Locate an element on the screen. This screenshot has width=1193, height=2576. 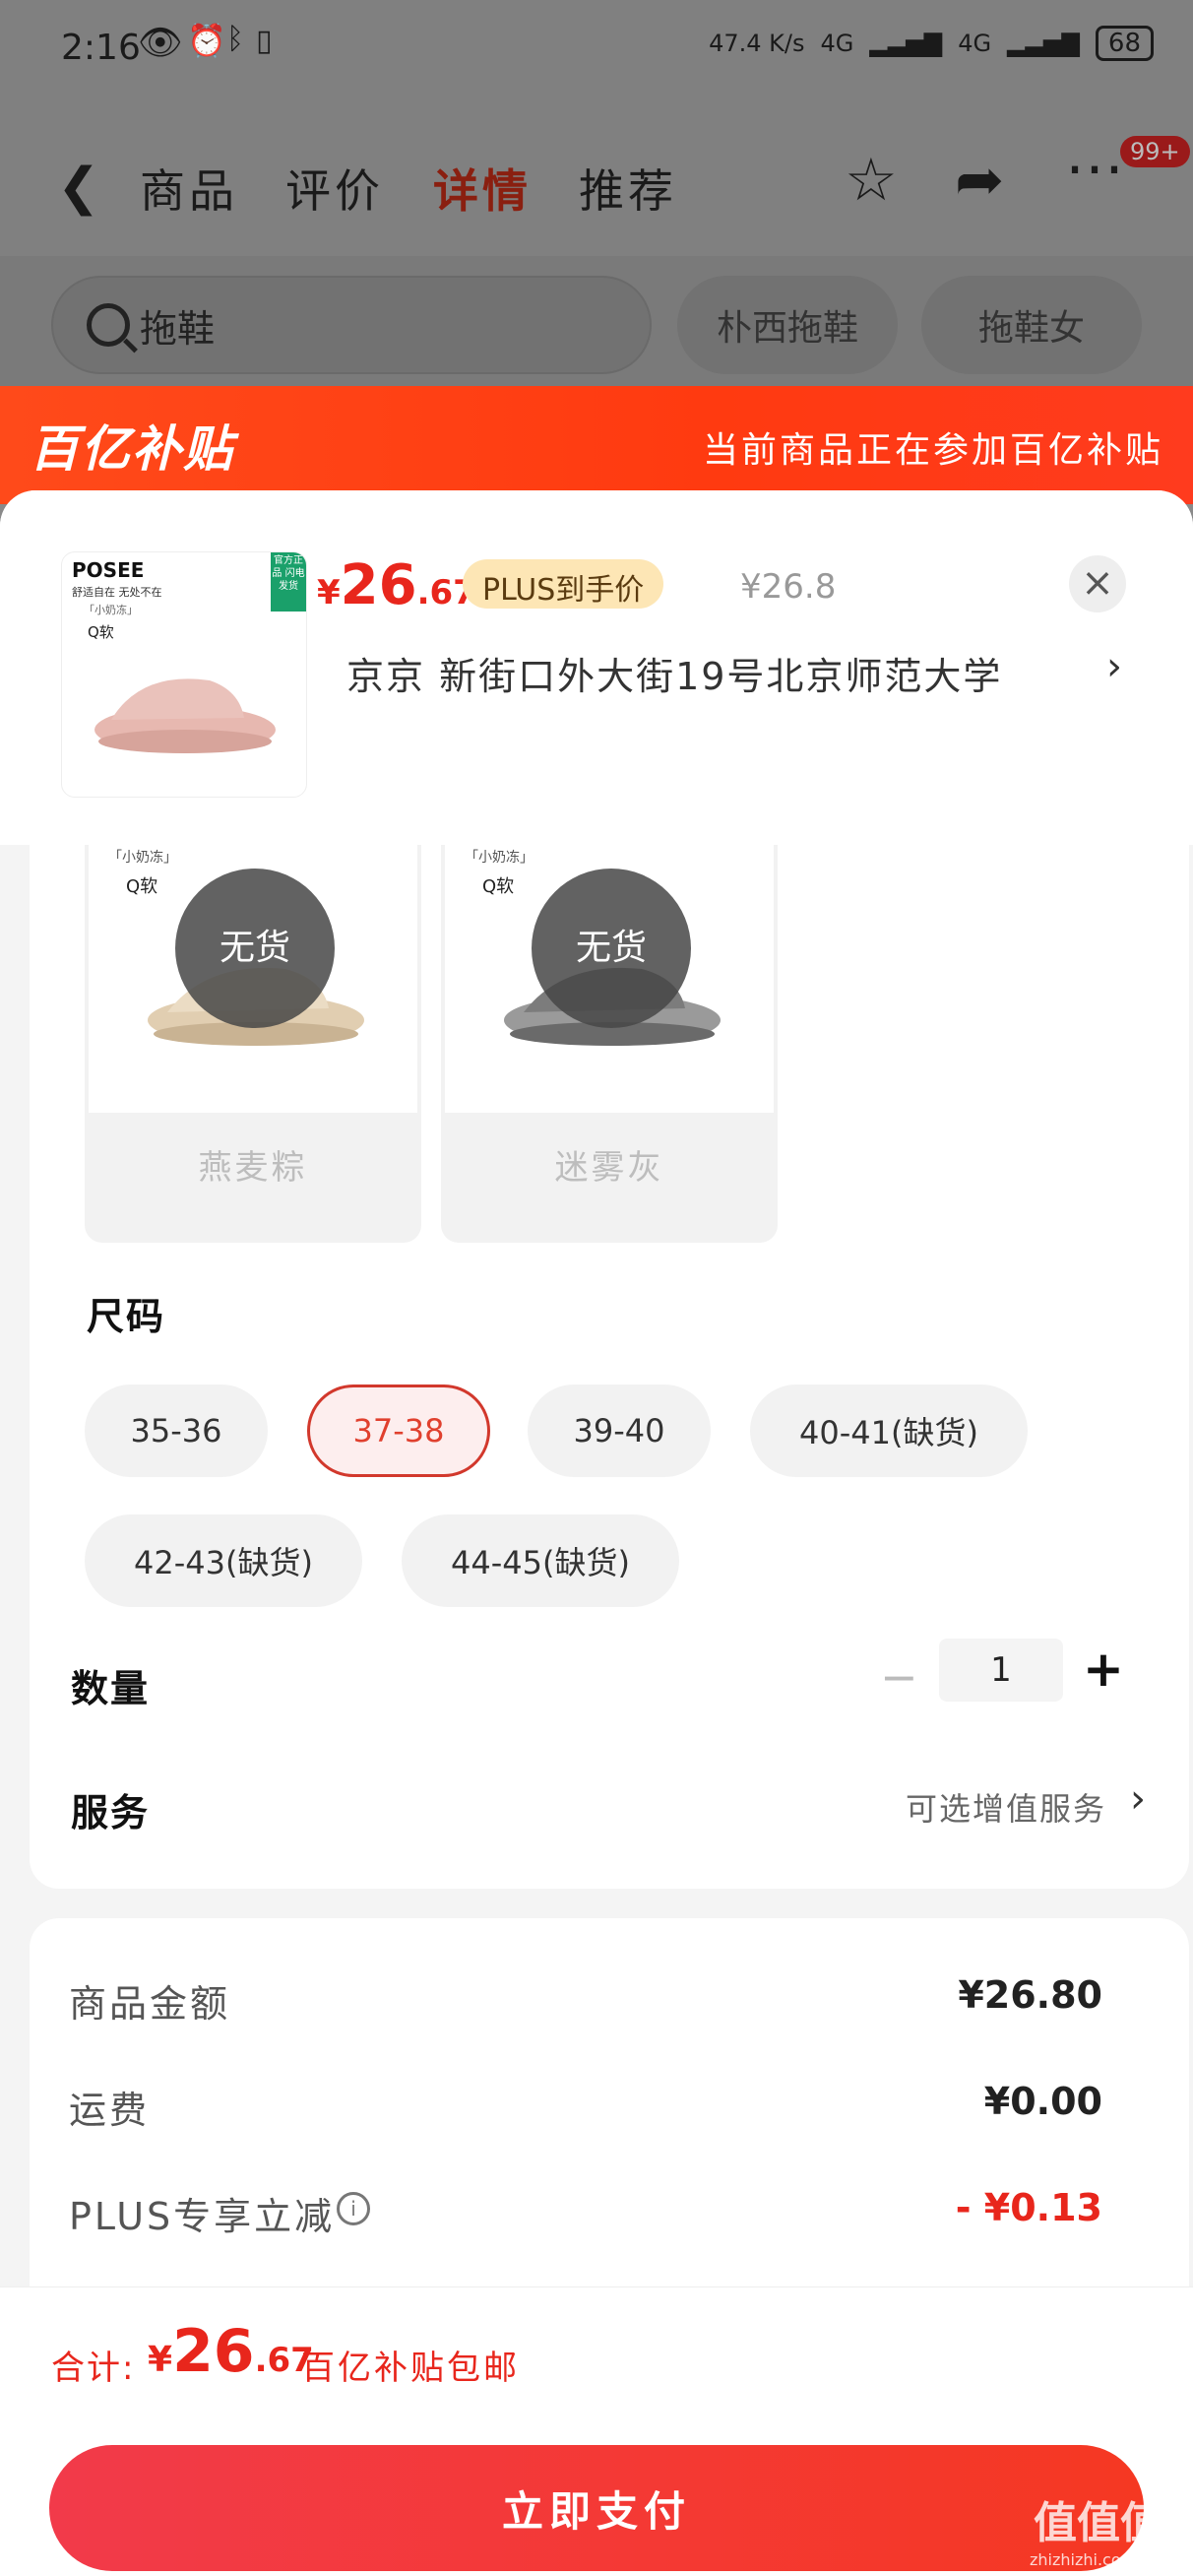
size-option: 44-45(缺货) is located at coordinates (540, 1560).